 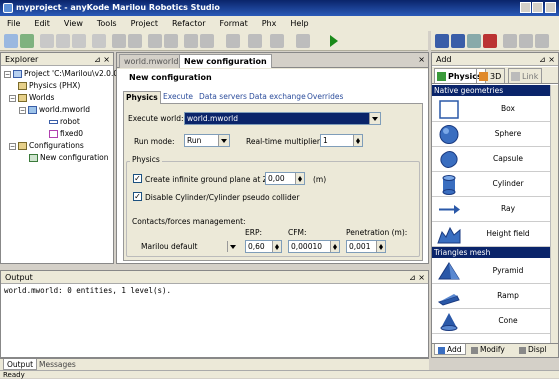 I want to click on tab-link: Link, so click(x=525, y=75).